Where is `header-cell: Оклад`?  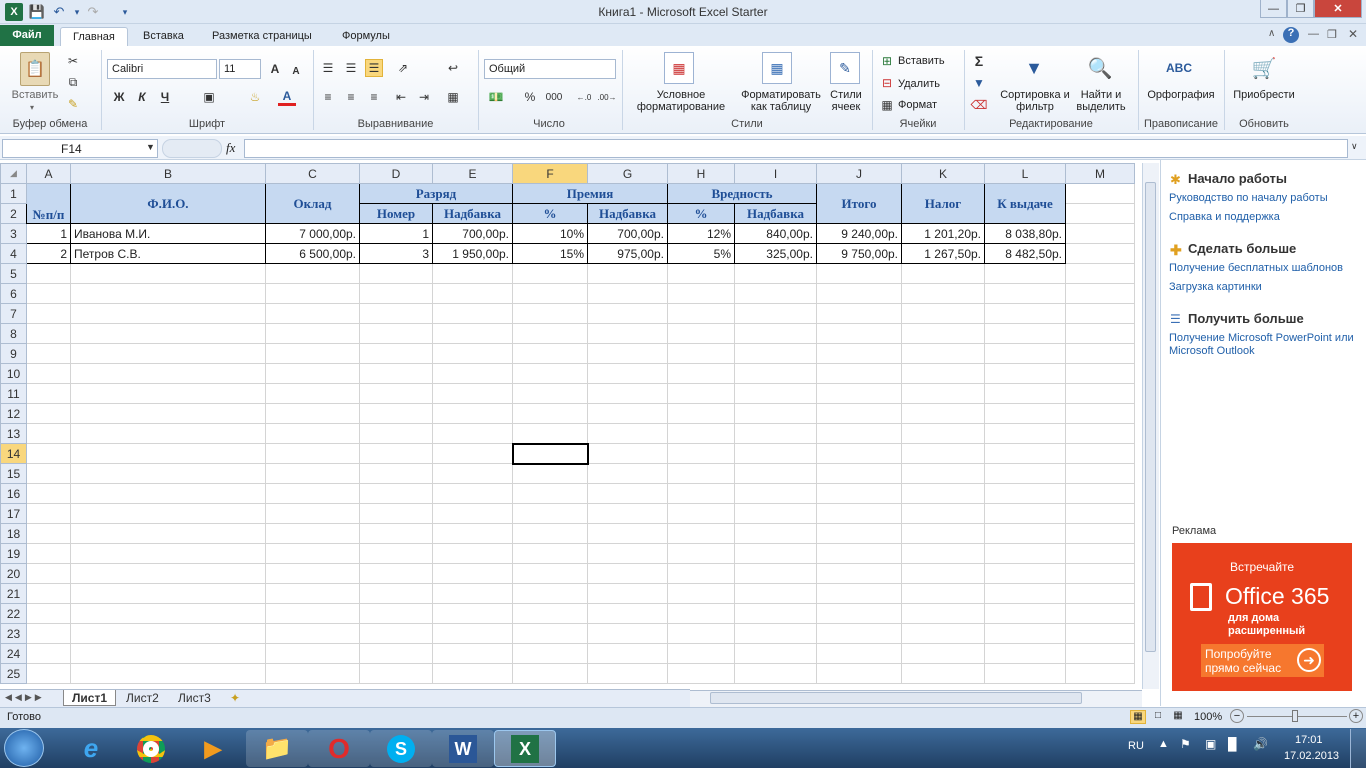 header-cell: Оклад is located at coordinates (312, 203).